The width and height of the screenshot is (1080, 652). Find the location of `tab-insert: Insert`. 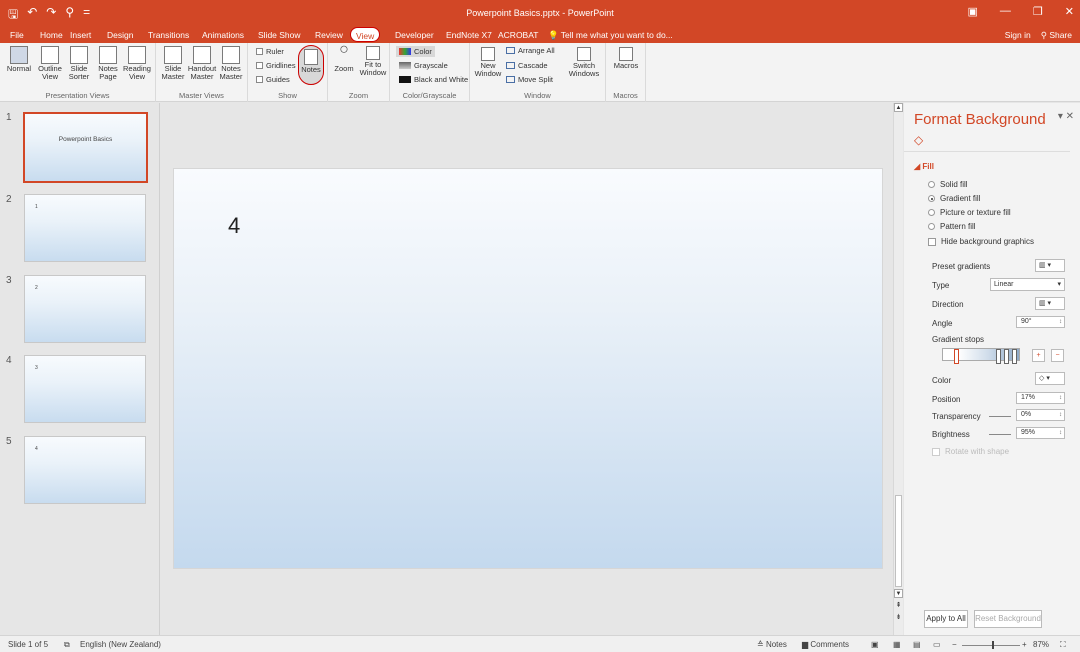

tab-insert: Insert is located at coordinates (80, 35).